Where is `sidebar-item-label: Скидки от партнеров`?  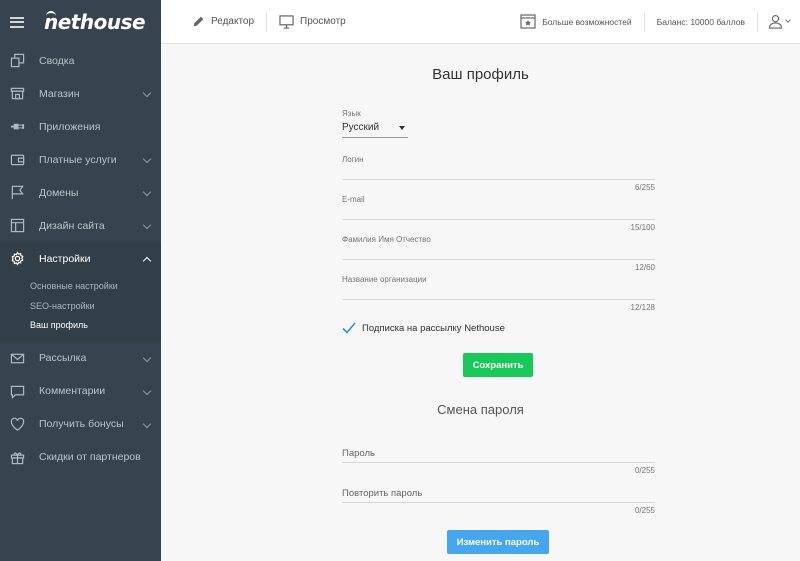 sidebar-item-label: Скидки от партнеров is located at coordinates (90, 457).